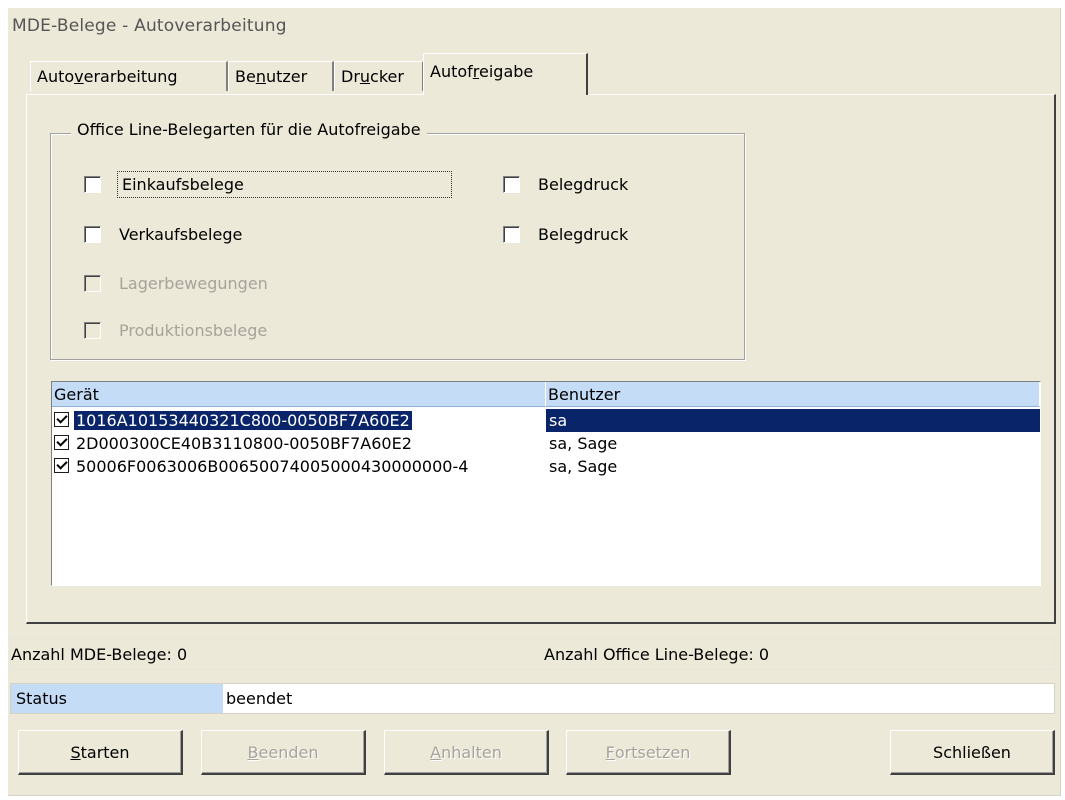  Describe the element at coordinates (511, 234) in the screenshot. I see `verkauf-print-checkbox` at that location.